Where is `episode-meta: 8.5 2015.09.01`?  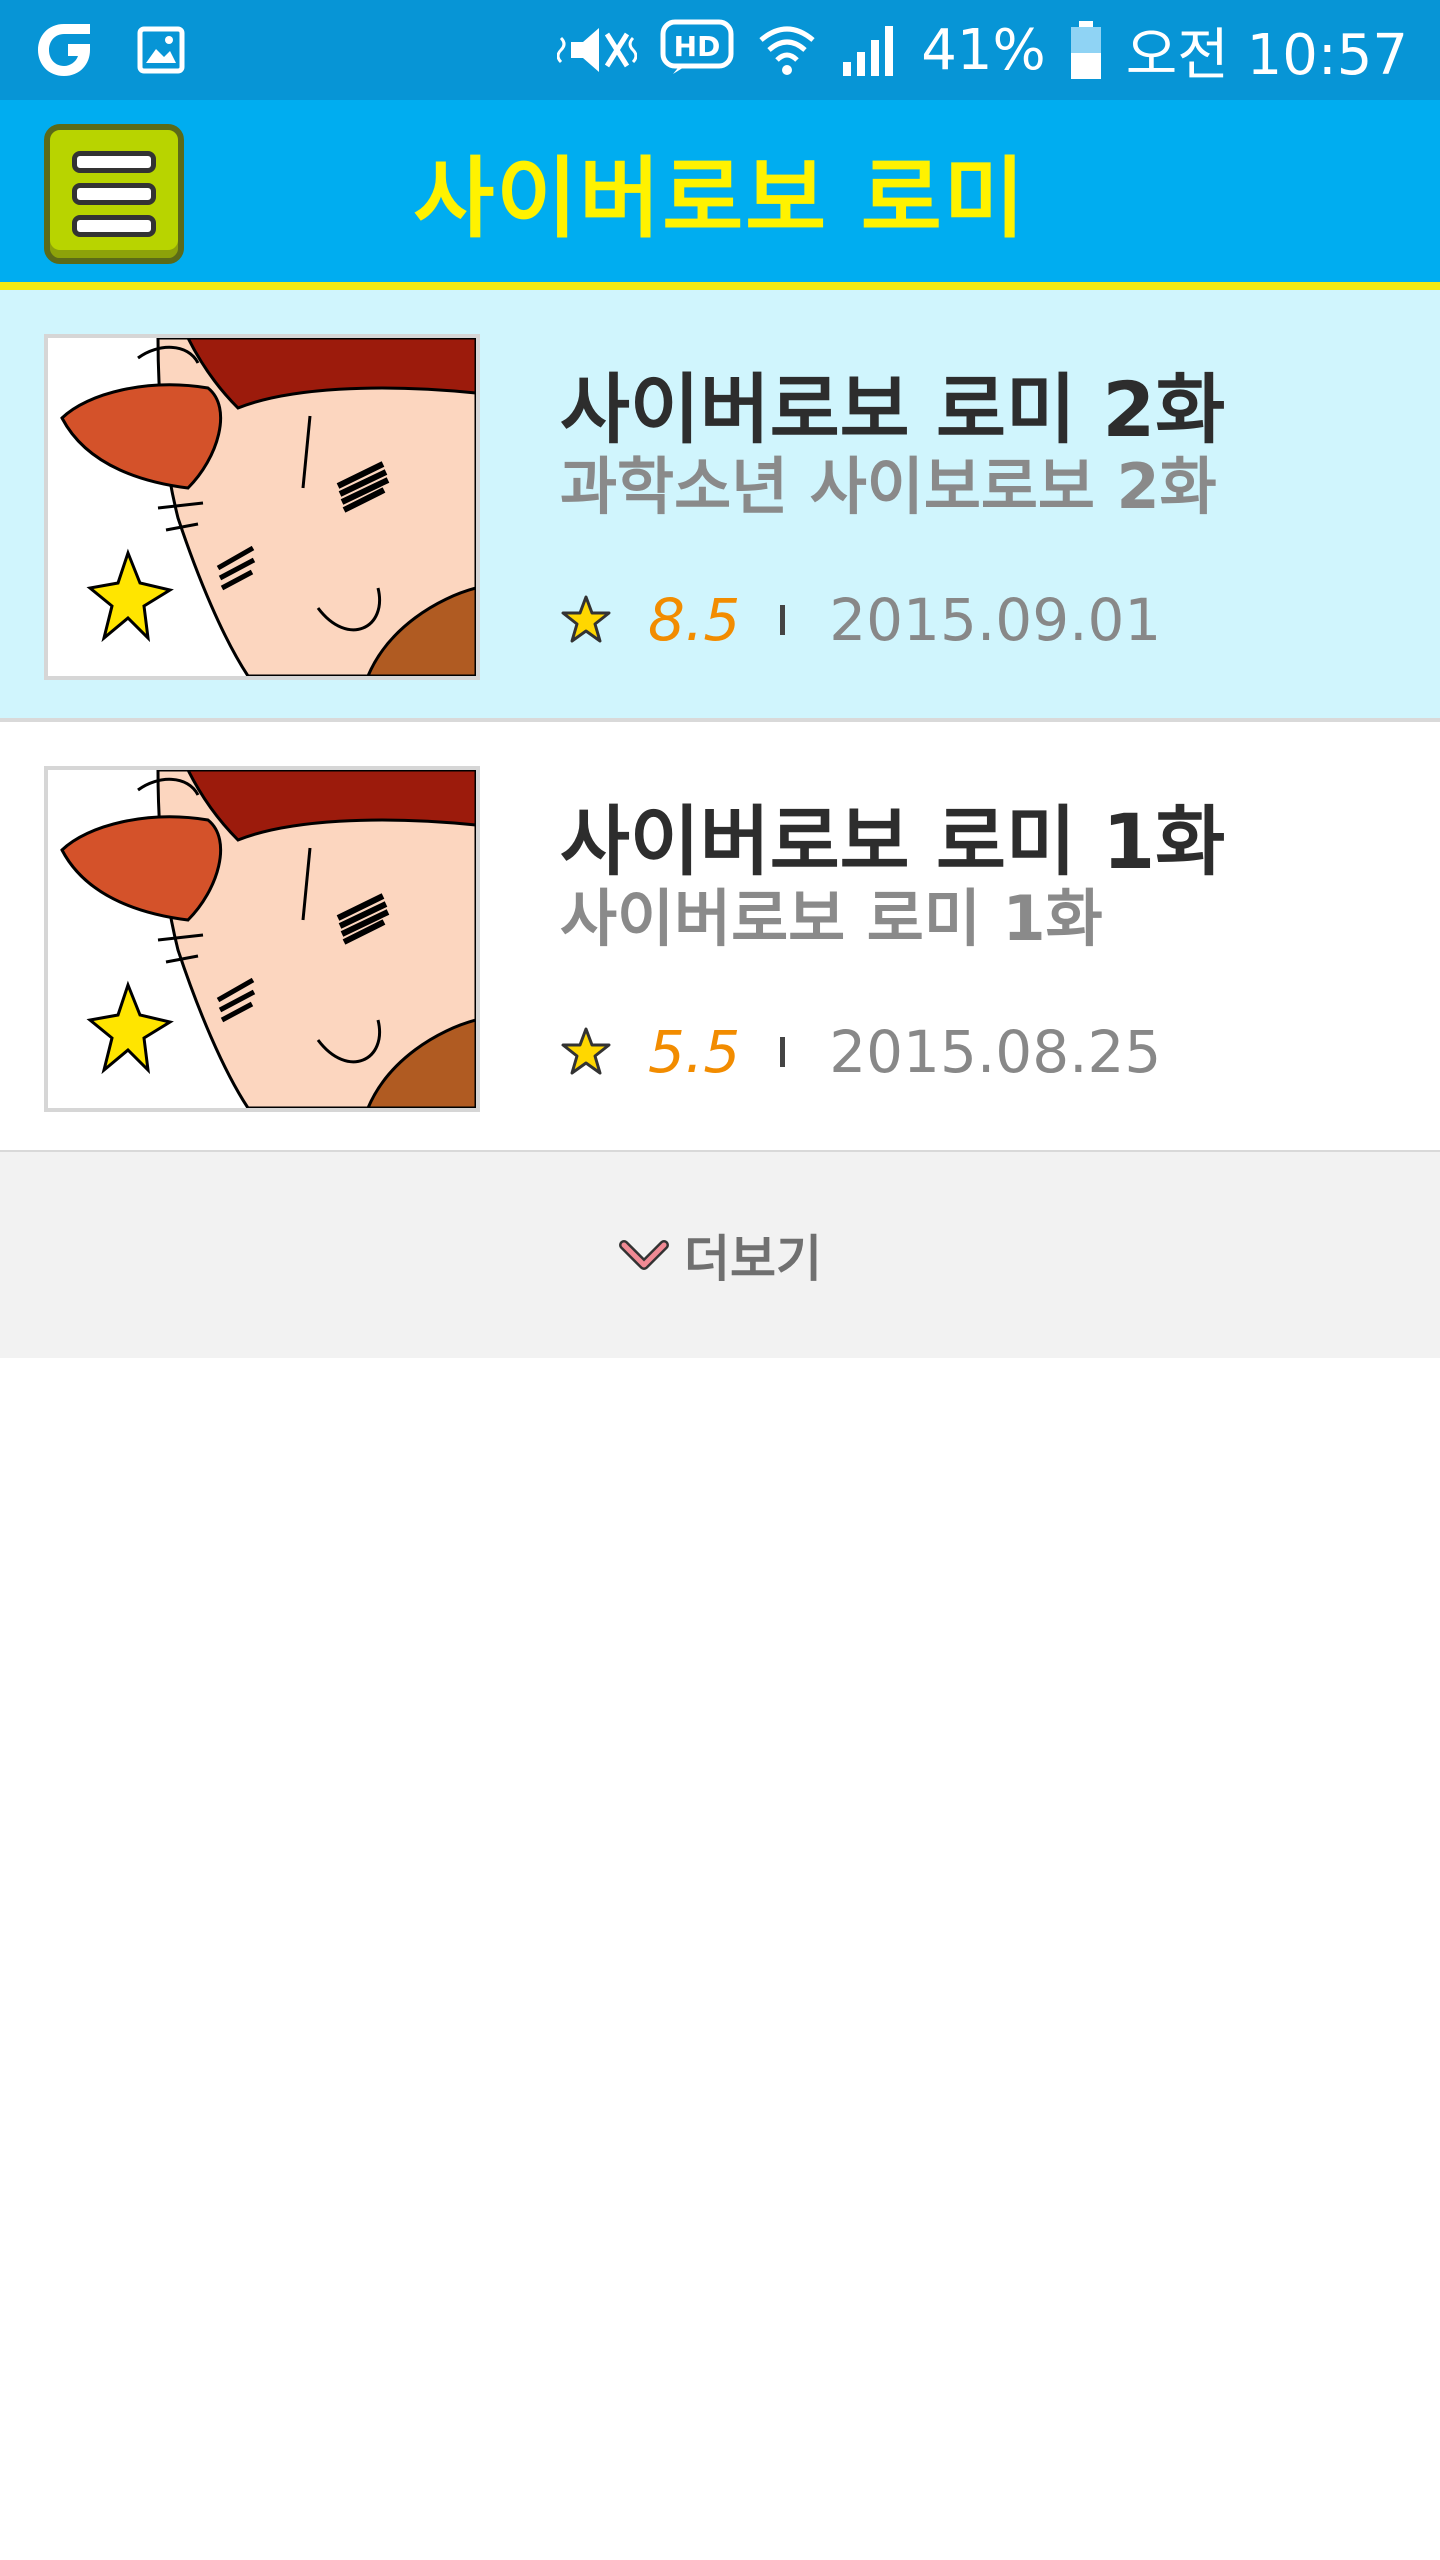 episode-meta: 8.5 2015.09.01 is located at coordinates (860, 620).